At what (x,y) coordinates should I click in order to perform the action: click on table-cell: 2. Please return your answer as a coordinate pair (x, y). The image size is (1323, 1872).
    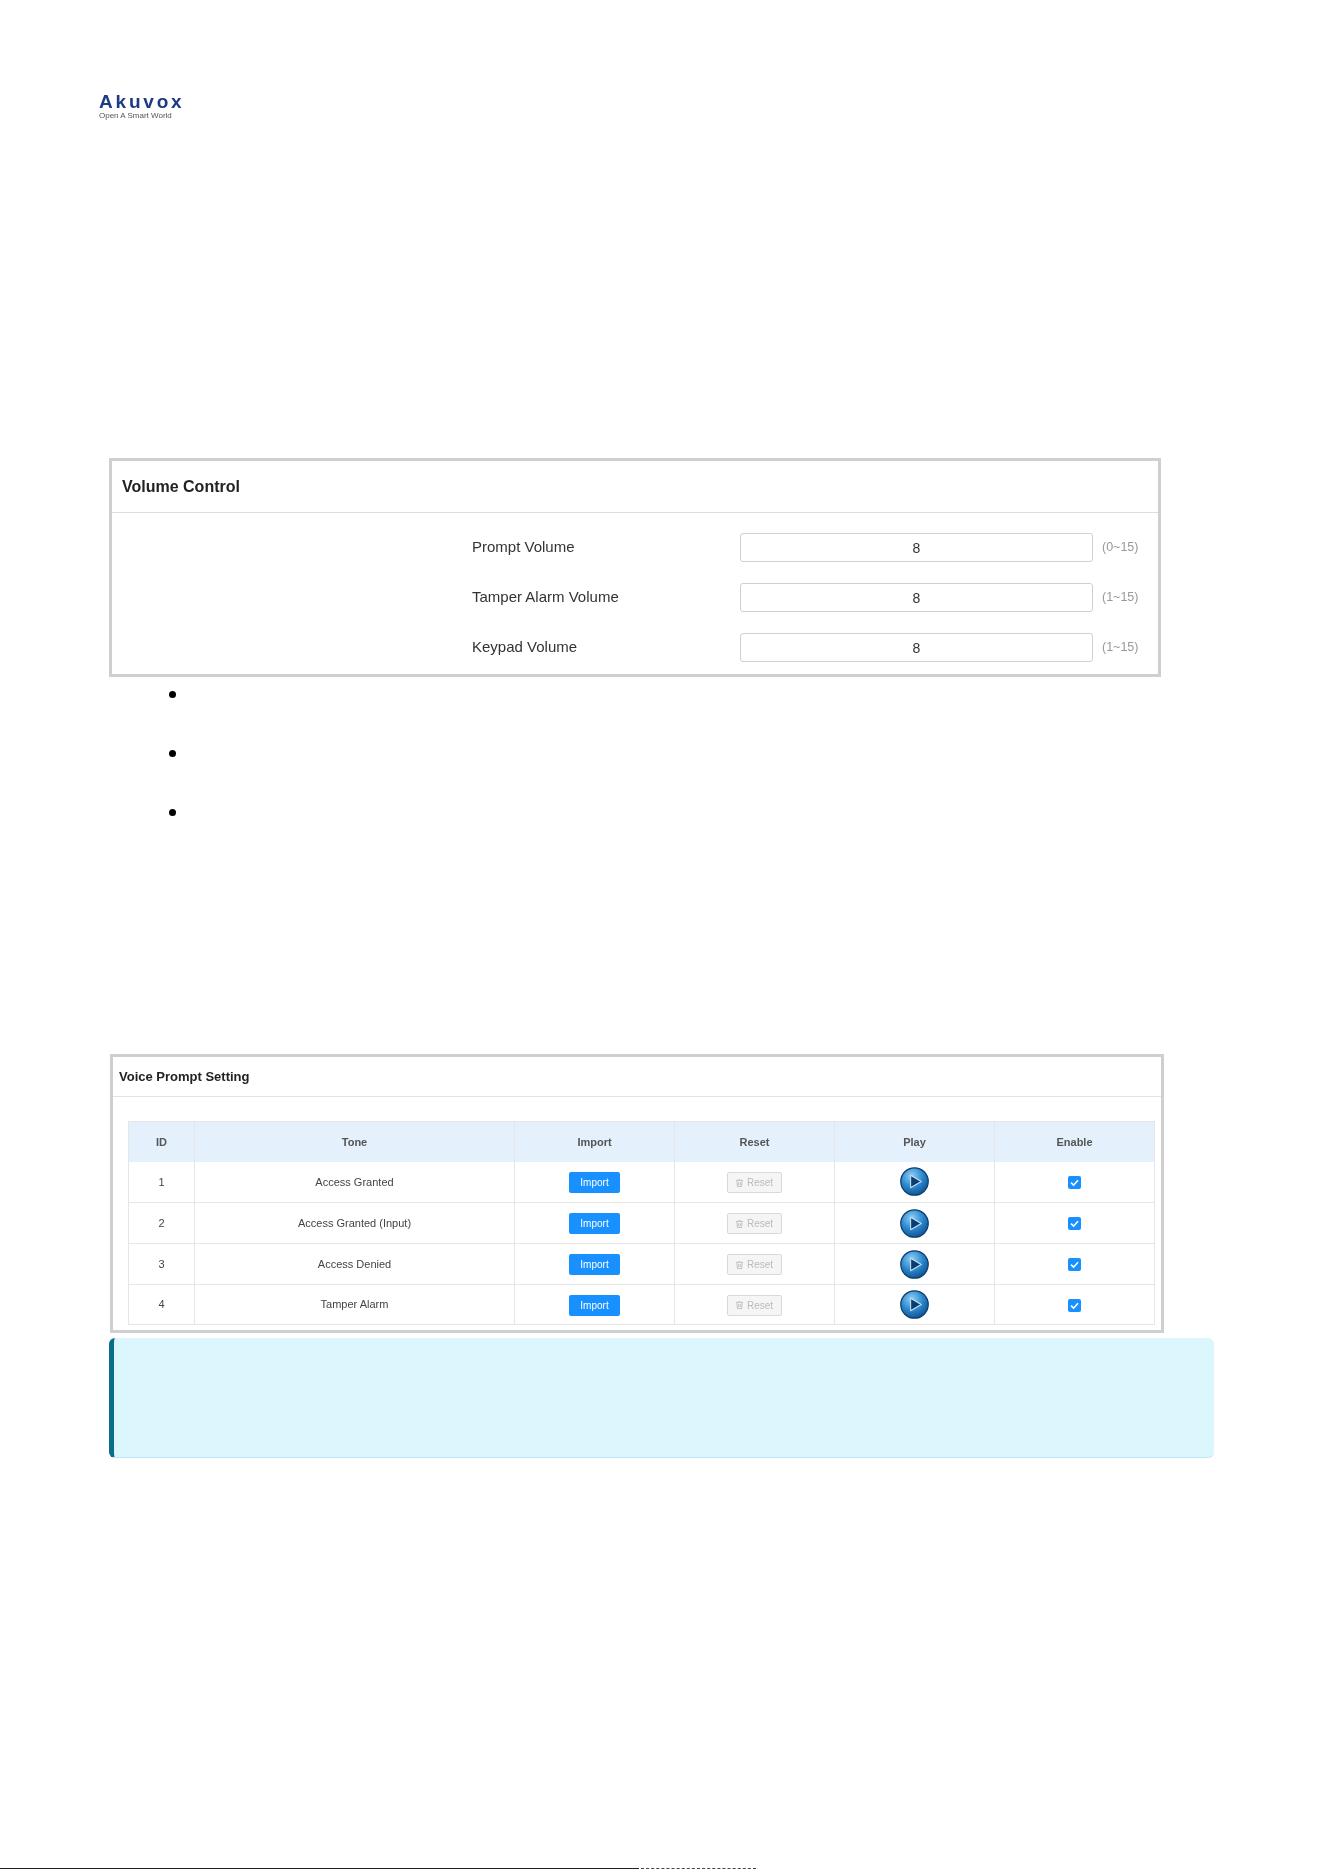
    Looking at the image, I should click on (161, 1223).